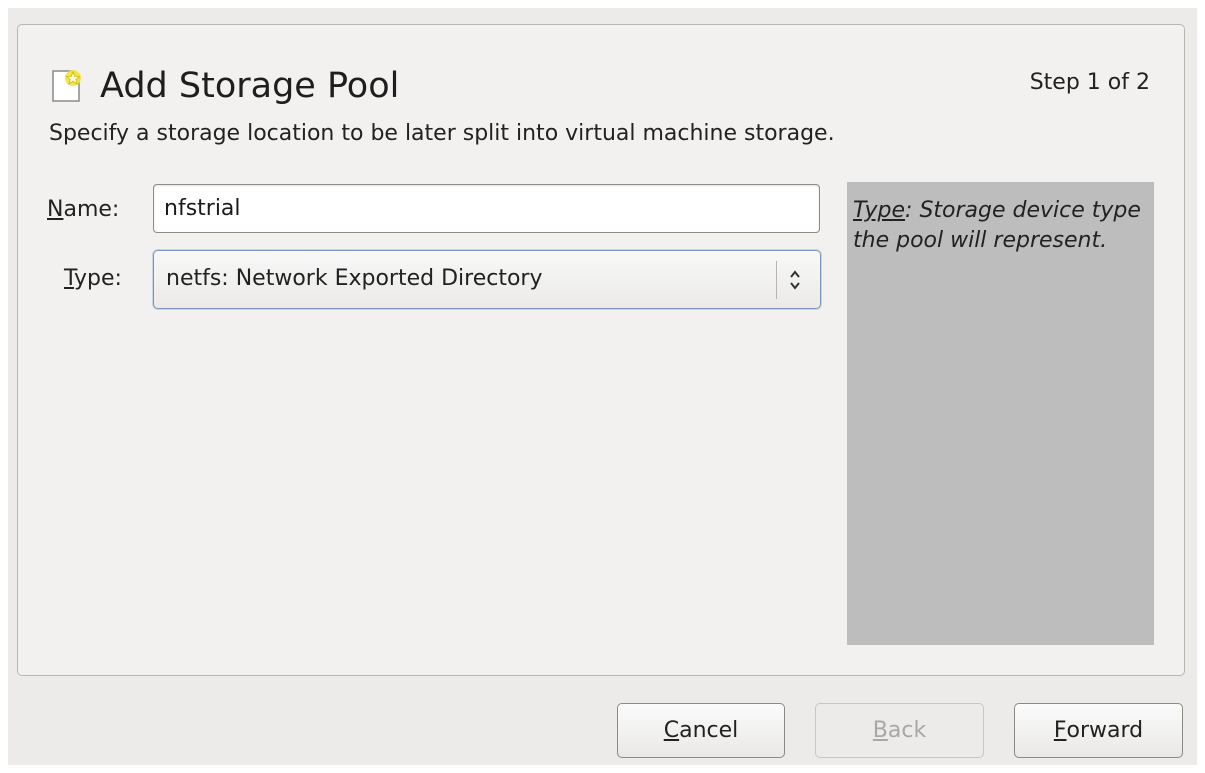  Describe the element at coordinates (1060, 730) in the screenshot. I see `forward-mnemonic: F` at that location.